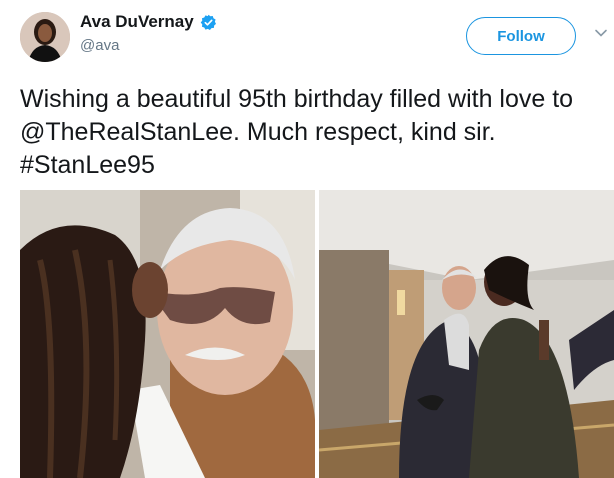 The width and height of the screenshot is (614, 478). I want to click on follow-button: Follow, so click(521, 36).